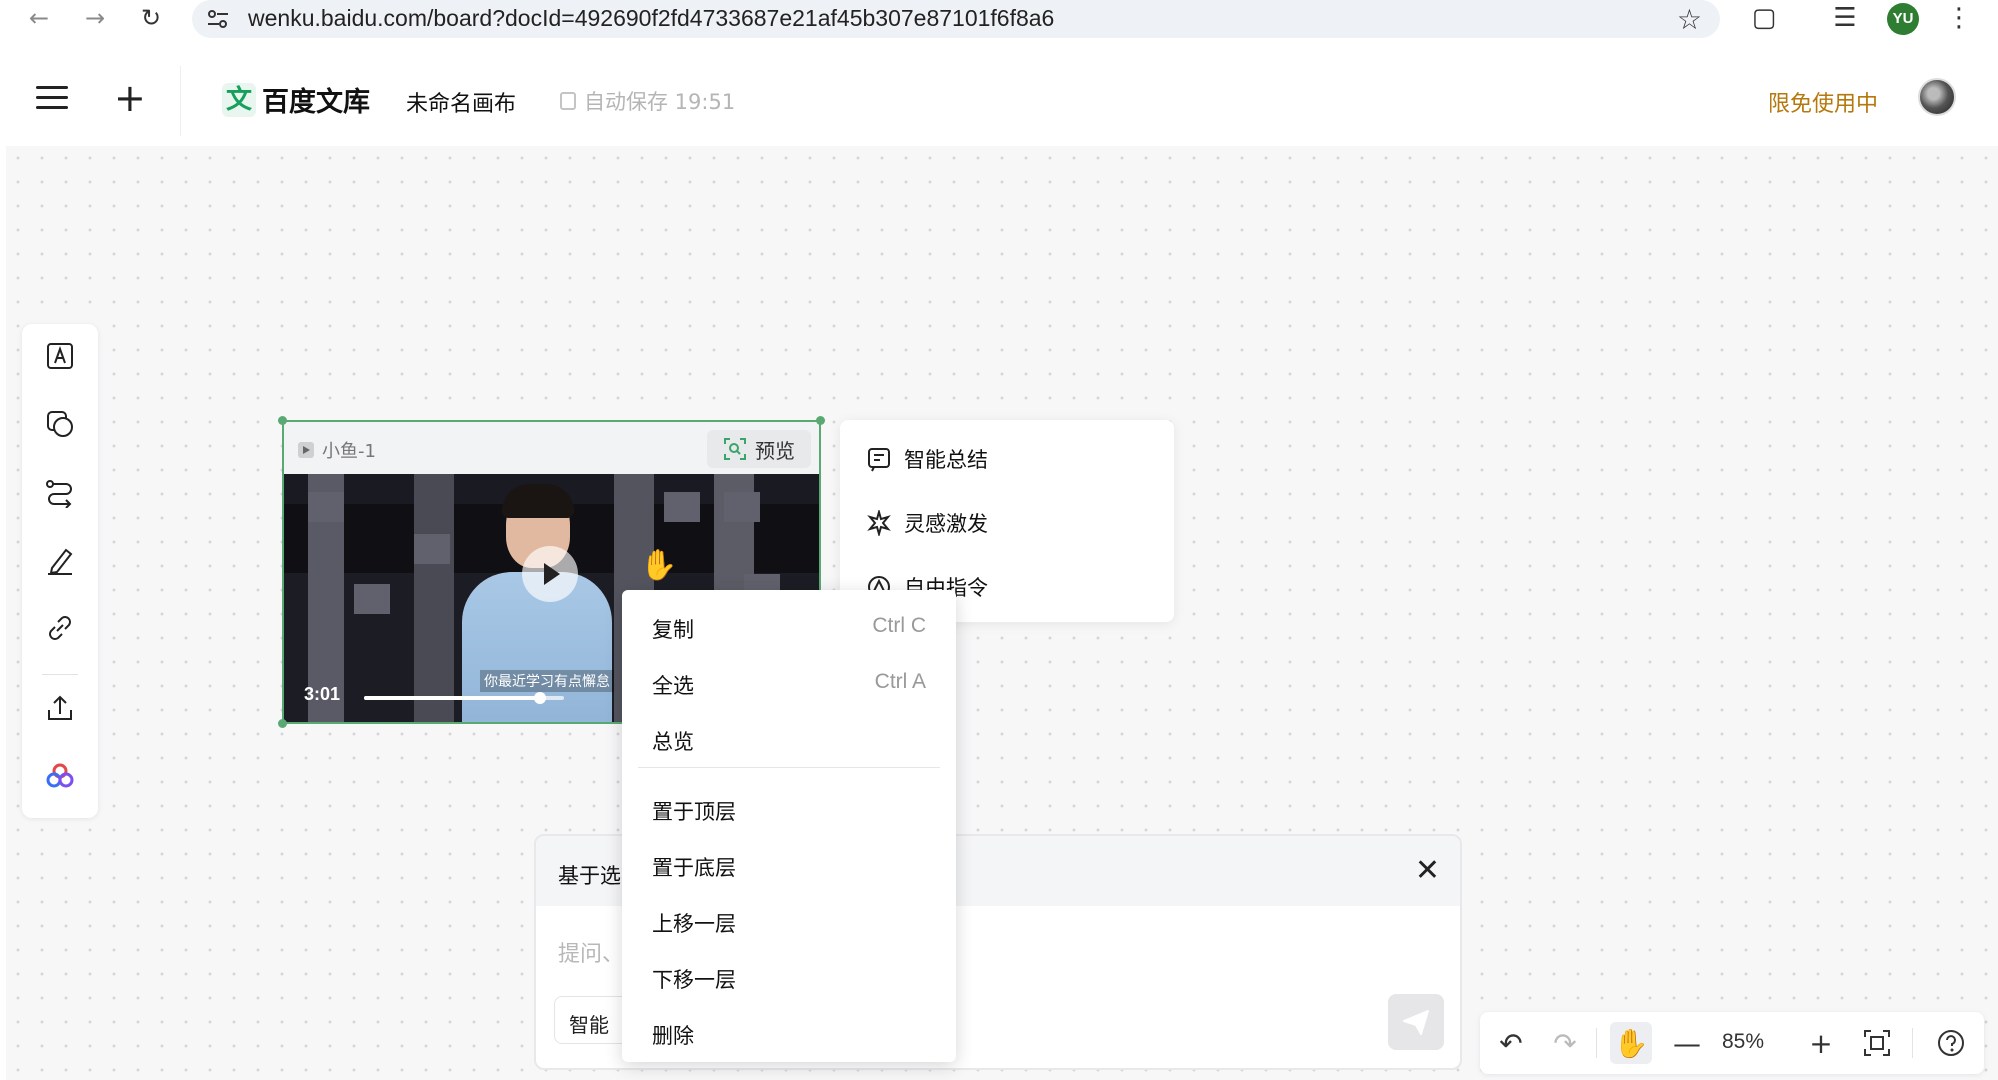 The width and height of the screenshot is (1998, 1080). I want to click on video-progress-bar, so click(464, 698).